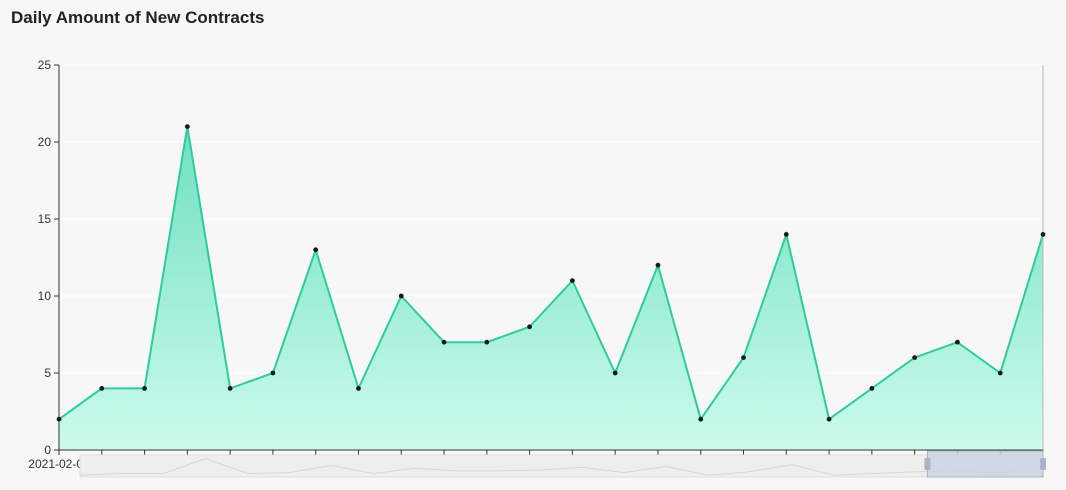 This screenshot has width=1066, height=490. Describe the element at coordinates (1043, 464) in the screenshot. I see `zoom-handle-right` at that location.